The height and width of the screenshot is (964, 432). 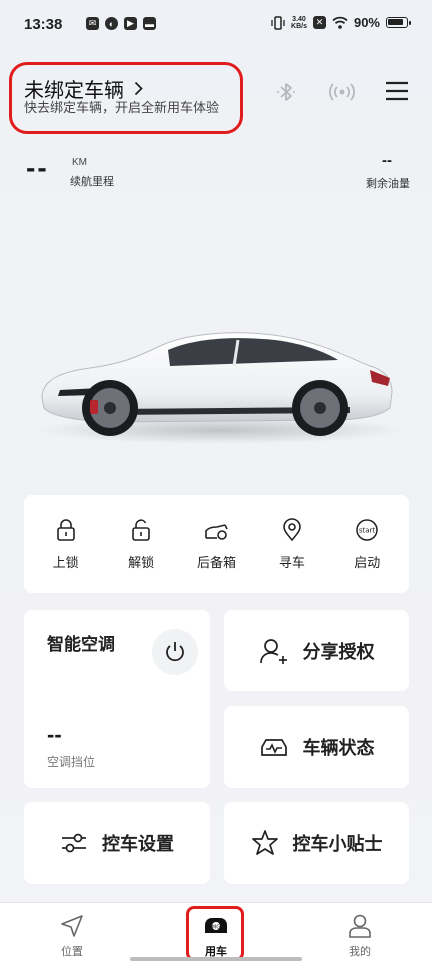 I want to click on status-time: 13:38, so click(x=43, y=24).